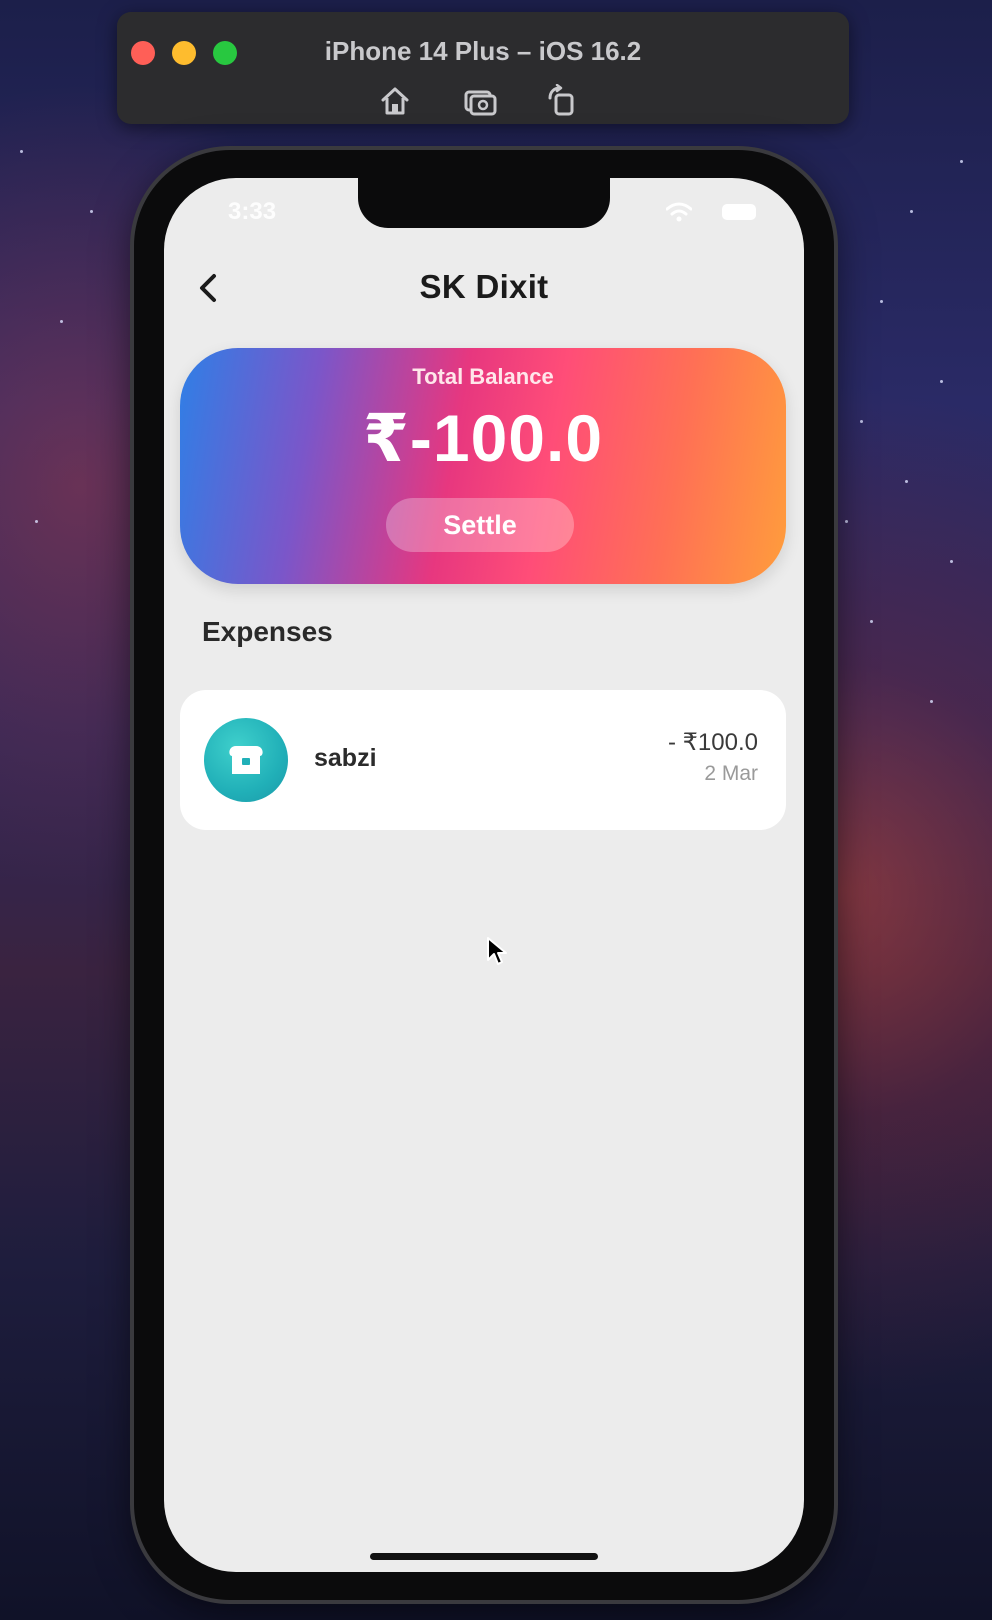 This screenshot has height=1620, width=992. What do you see at coordinates (739, 212) in the screenshot?
I see `battery-icon` at bounding box center [739, 212].